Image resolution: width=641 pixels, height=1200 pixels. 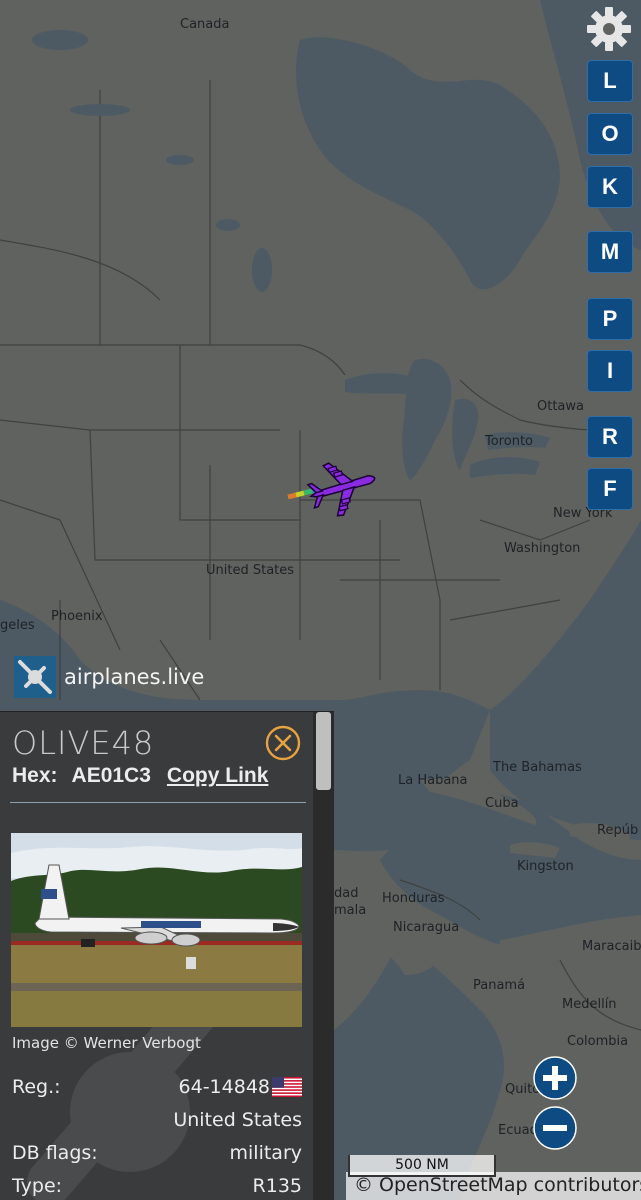 What do you see at coordinates (413, 898) in the screenshot?
I see `map-label-honduras: Honduras` at bounding box center [413, 898].